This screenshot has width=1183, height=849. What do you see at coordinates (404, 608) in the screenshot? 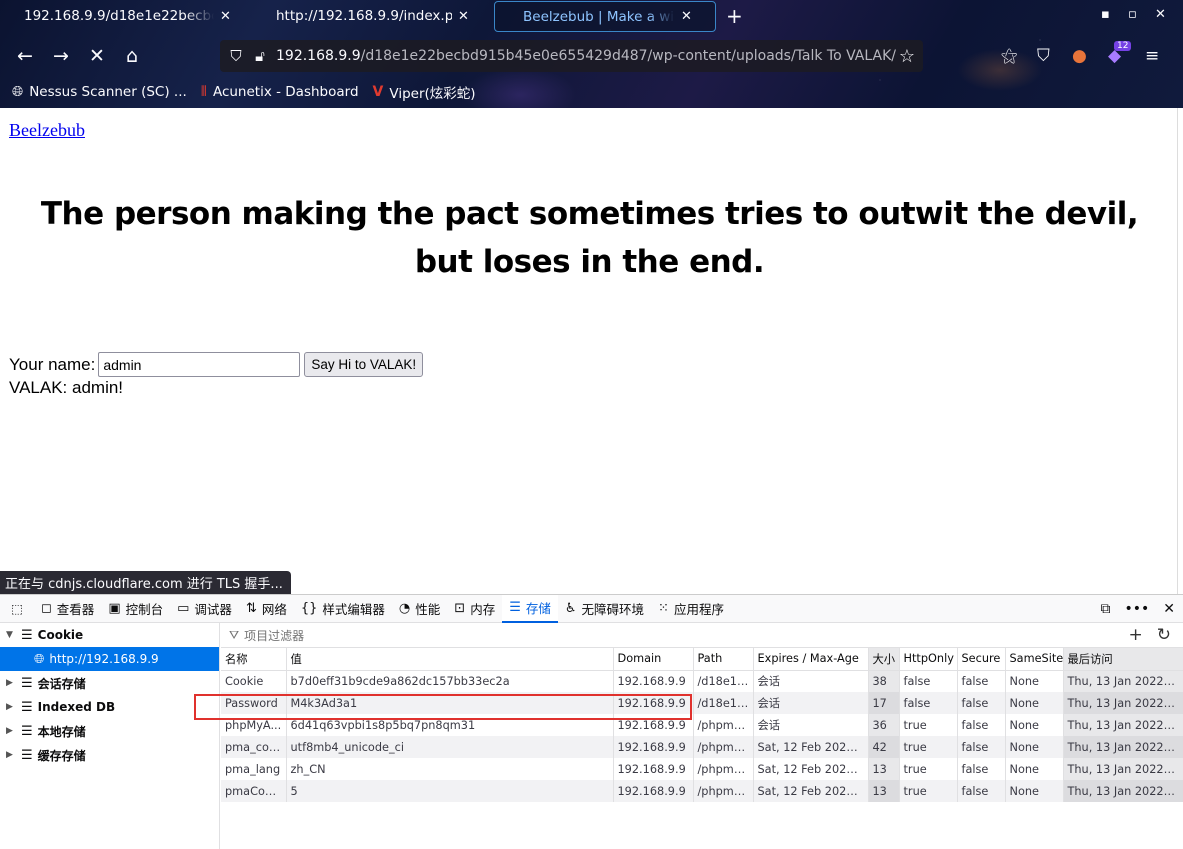
I see `performance-icon: ◔` at bounding box center [404, 608].